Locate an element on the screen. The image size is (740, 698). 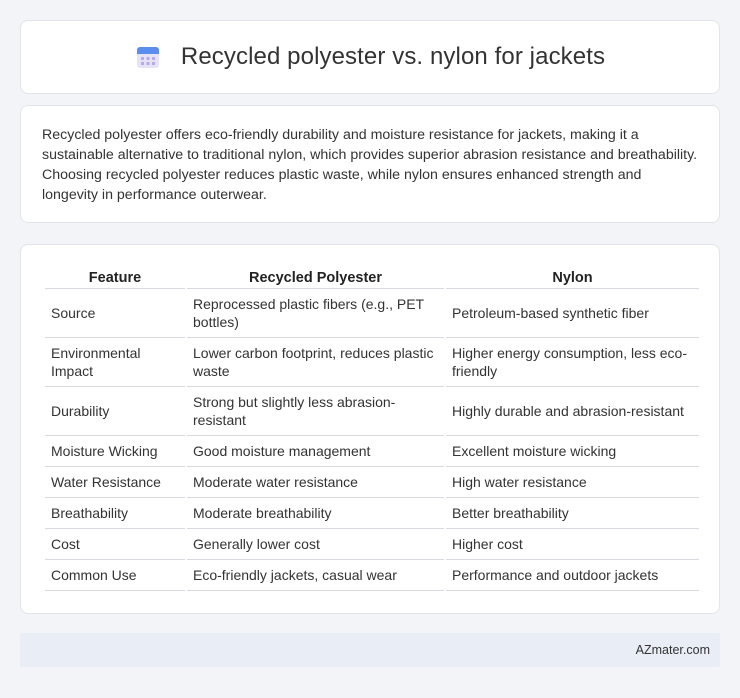
column-header-feature: Feature is located at coordinates (115, 277).